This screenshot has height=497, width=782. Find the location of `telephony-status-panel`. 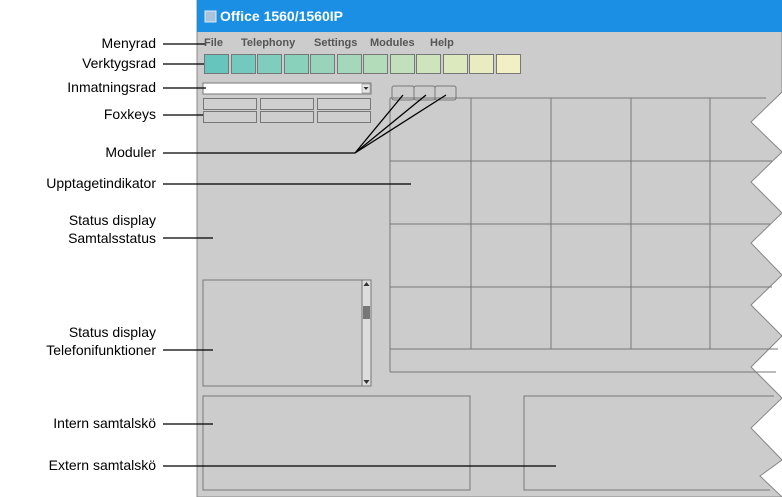

telephony-status-panel is located at coordinates (287, 333).